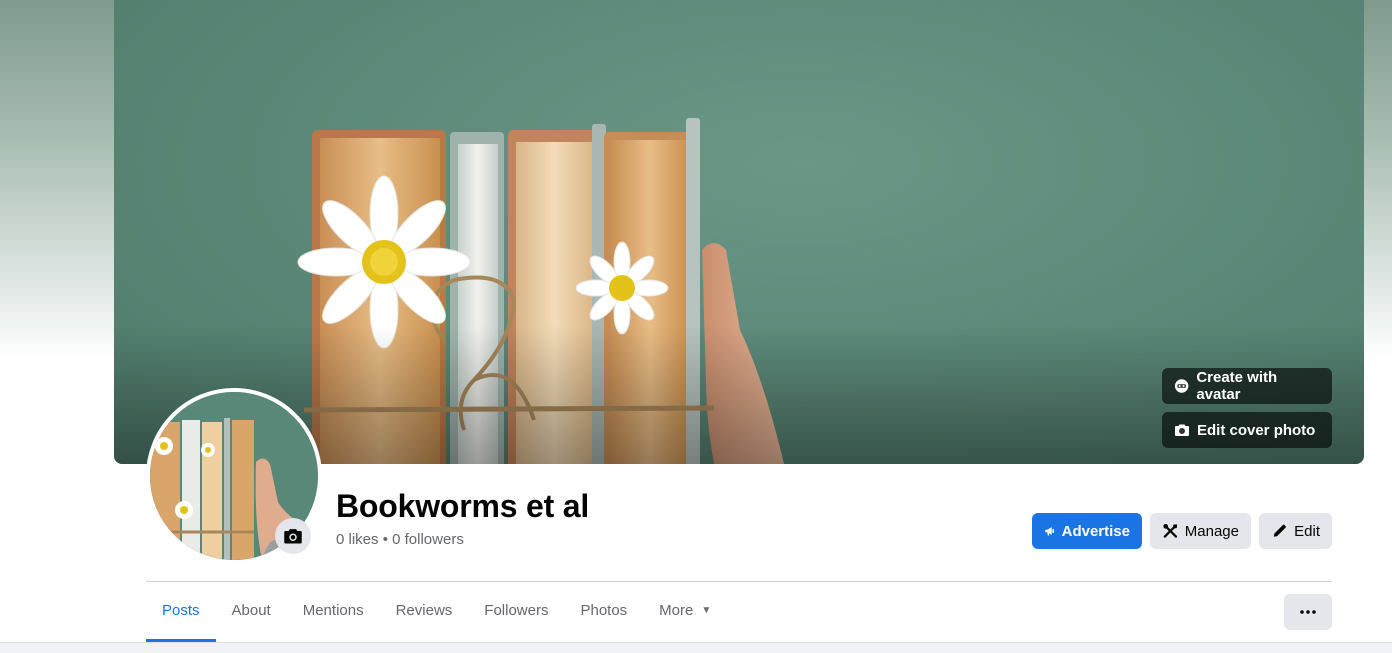 Image resolution: width=1392 pixels, height=653 pixels. What do you see at coordinates (1050, 531) in the screenshot?
I see `megaphone-icon` at bounding box center [1050, 531].